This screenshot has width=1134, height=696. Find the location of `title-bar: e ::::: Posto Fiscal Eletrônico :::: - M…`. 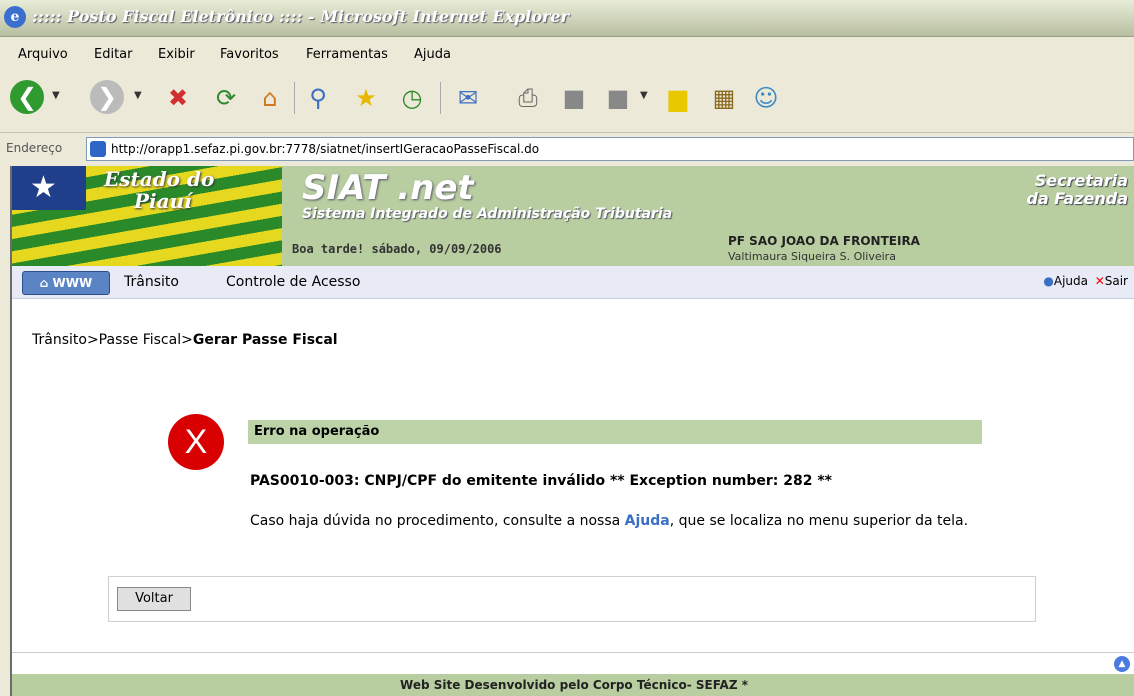

title-bar: e ::::: Posto Fiscal Eletrônico :::: - M… is located at coordinates (567, 18).